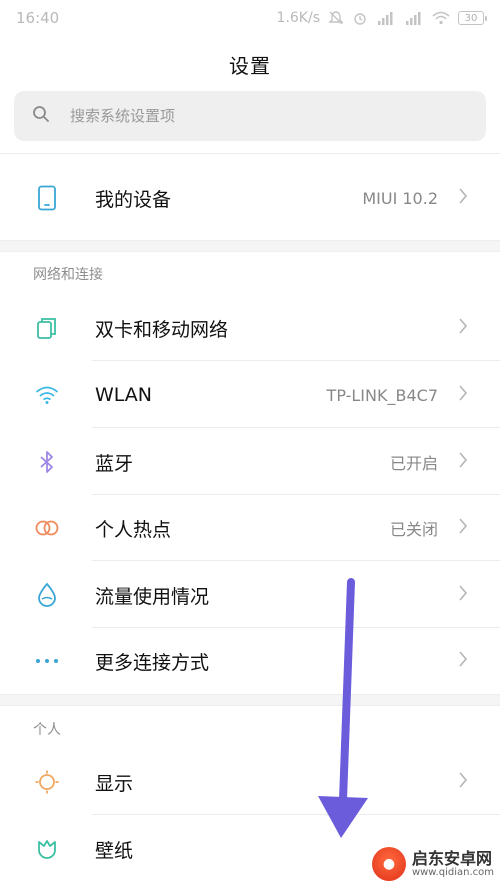 The height and width of the screenshot is (889, 500). What do you see at coordinates (47, 528) in the screenshot?
I see `hotspot-icon` at bounding box center [47, 528].